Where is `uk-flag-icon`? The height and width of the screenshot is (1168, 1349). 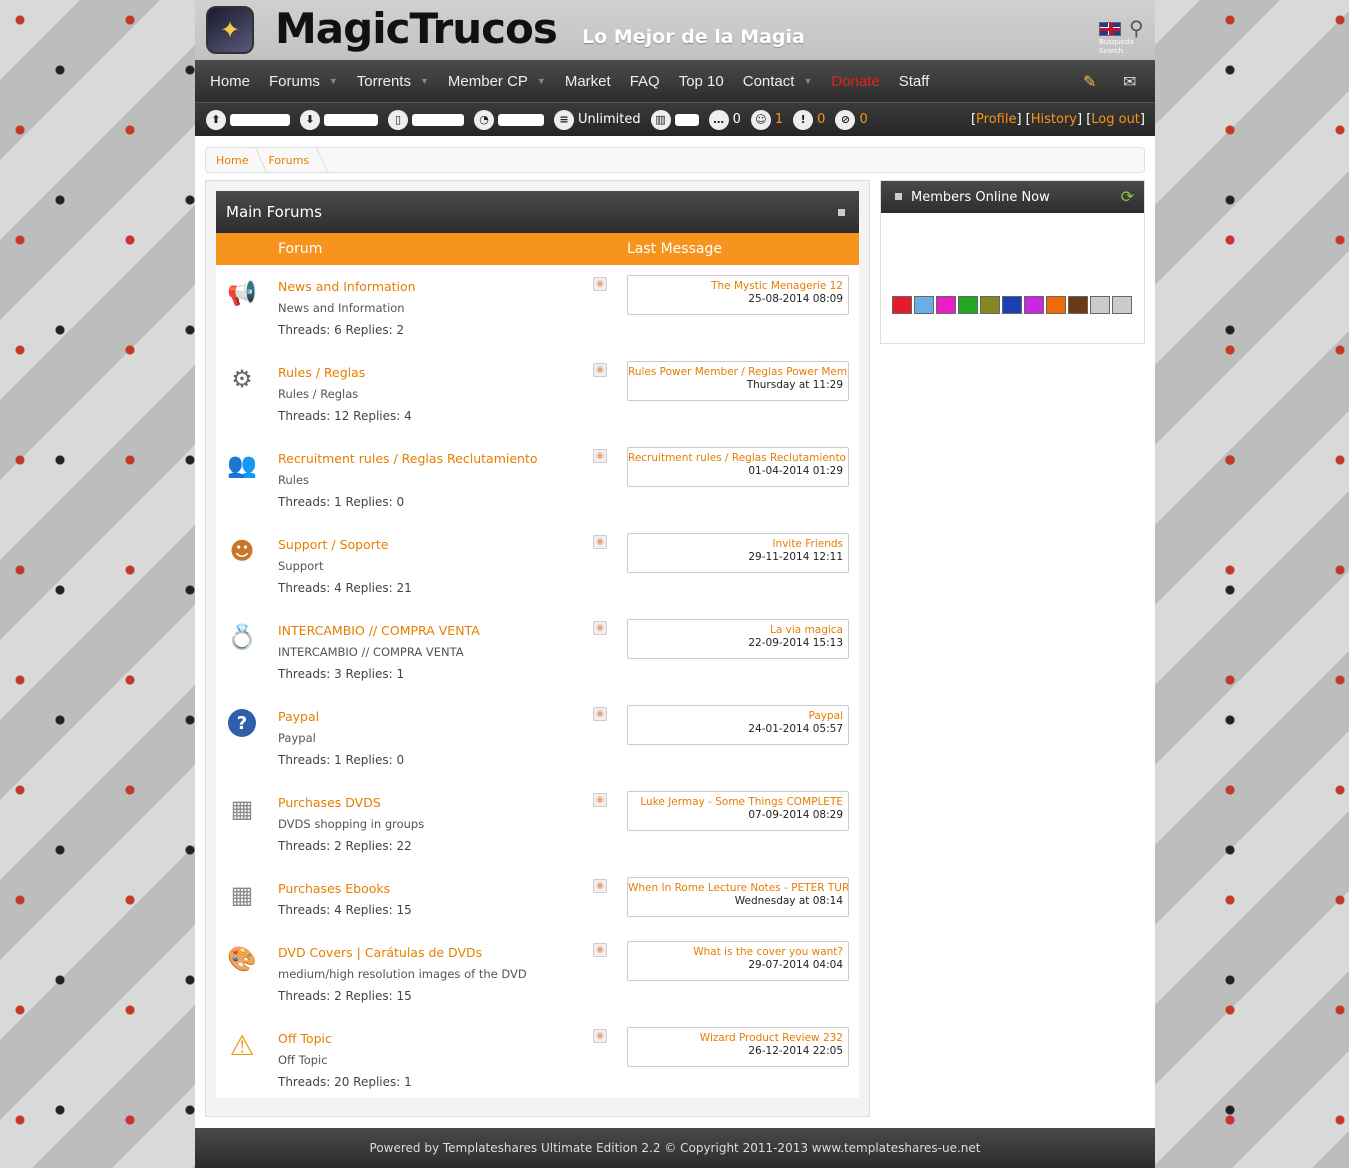 uk-flag-icon is located at coordinates (1110, 29).